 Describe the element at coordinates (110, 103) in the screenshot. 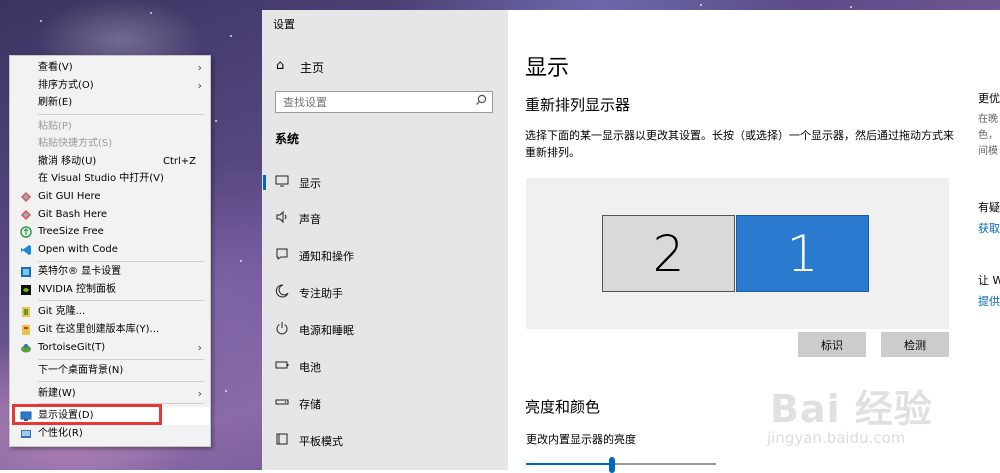

I see `menu-item-refresh: 刷新(E)` at that location.